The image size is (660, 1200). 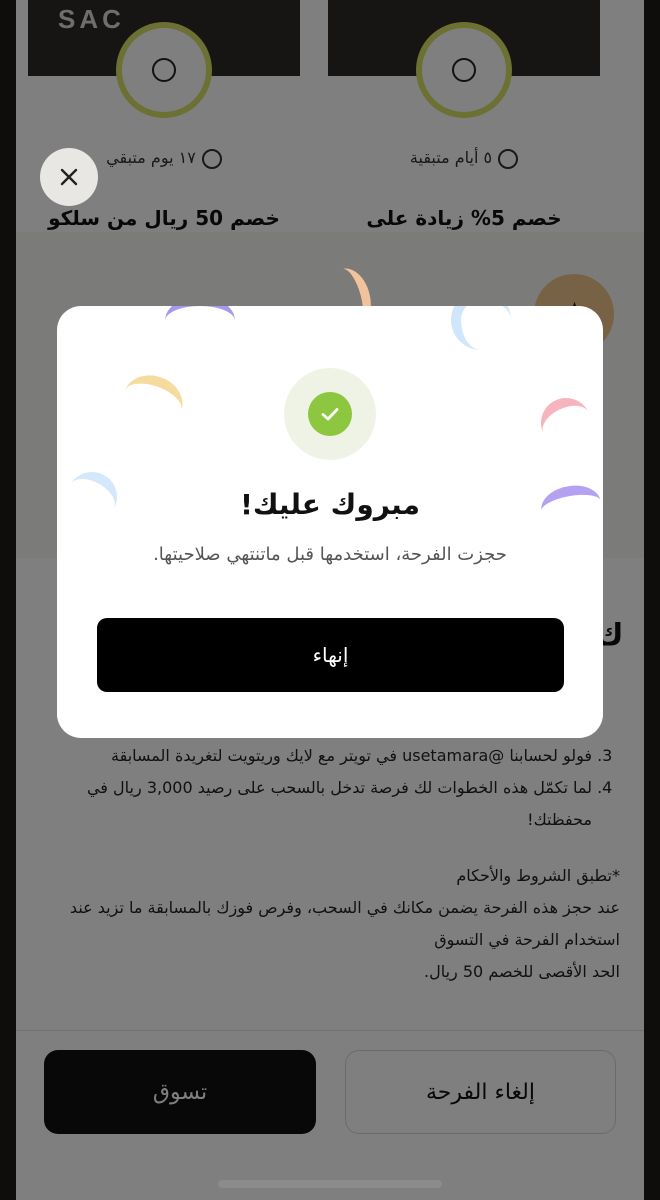 I want to click on checkmark-icon, so click(x=330, y=414).